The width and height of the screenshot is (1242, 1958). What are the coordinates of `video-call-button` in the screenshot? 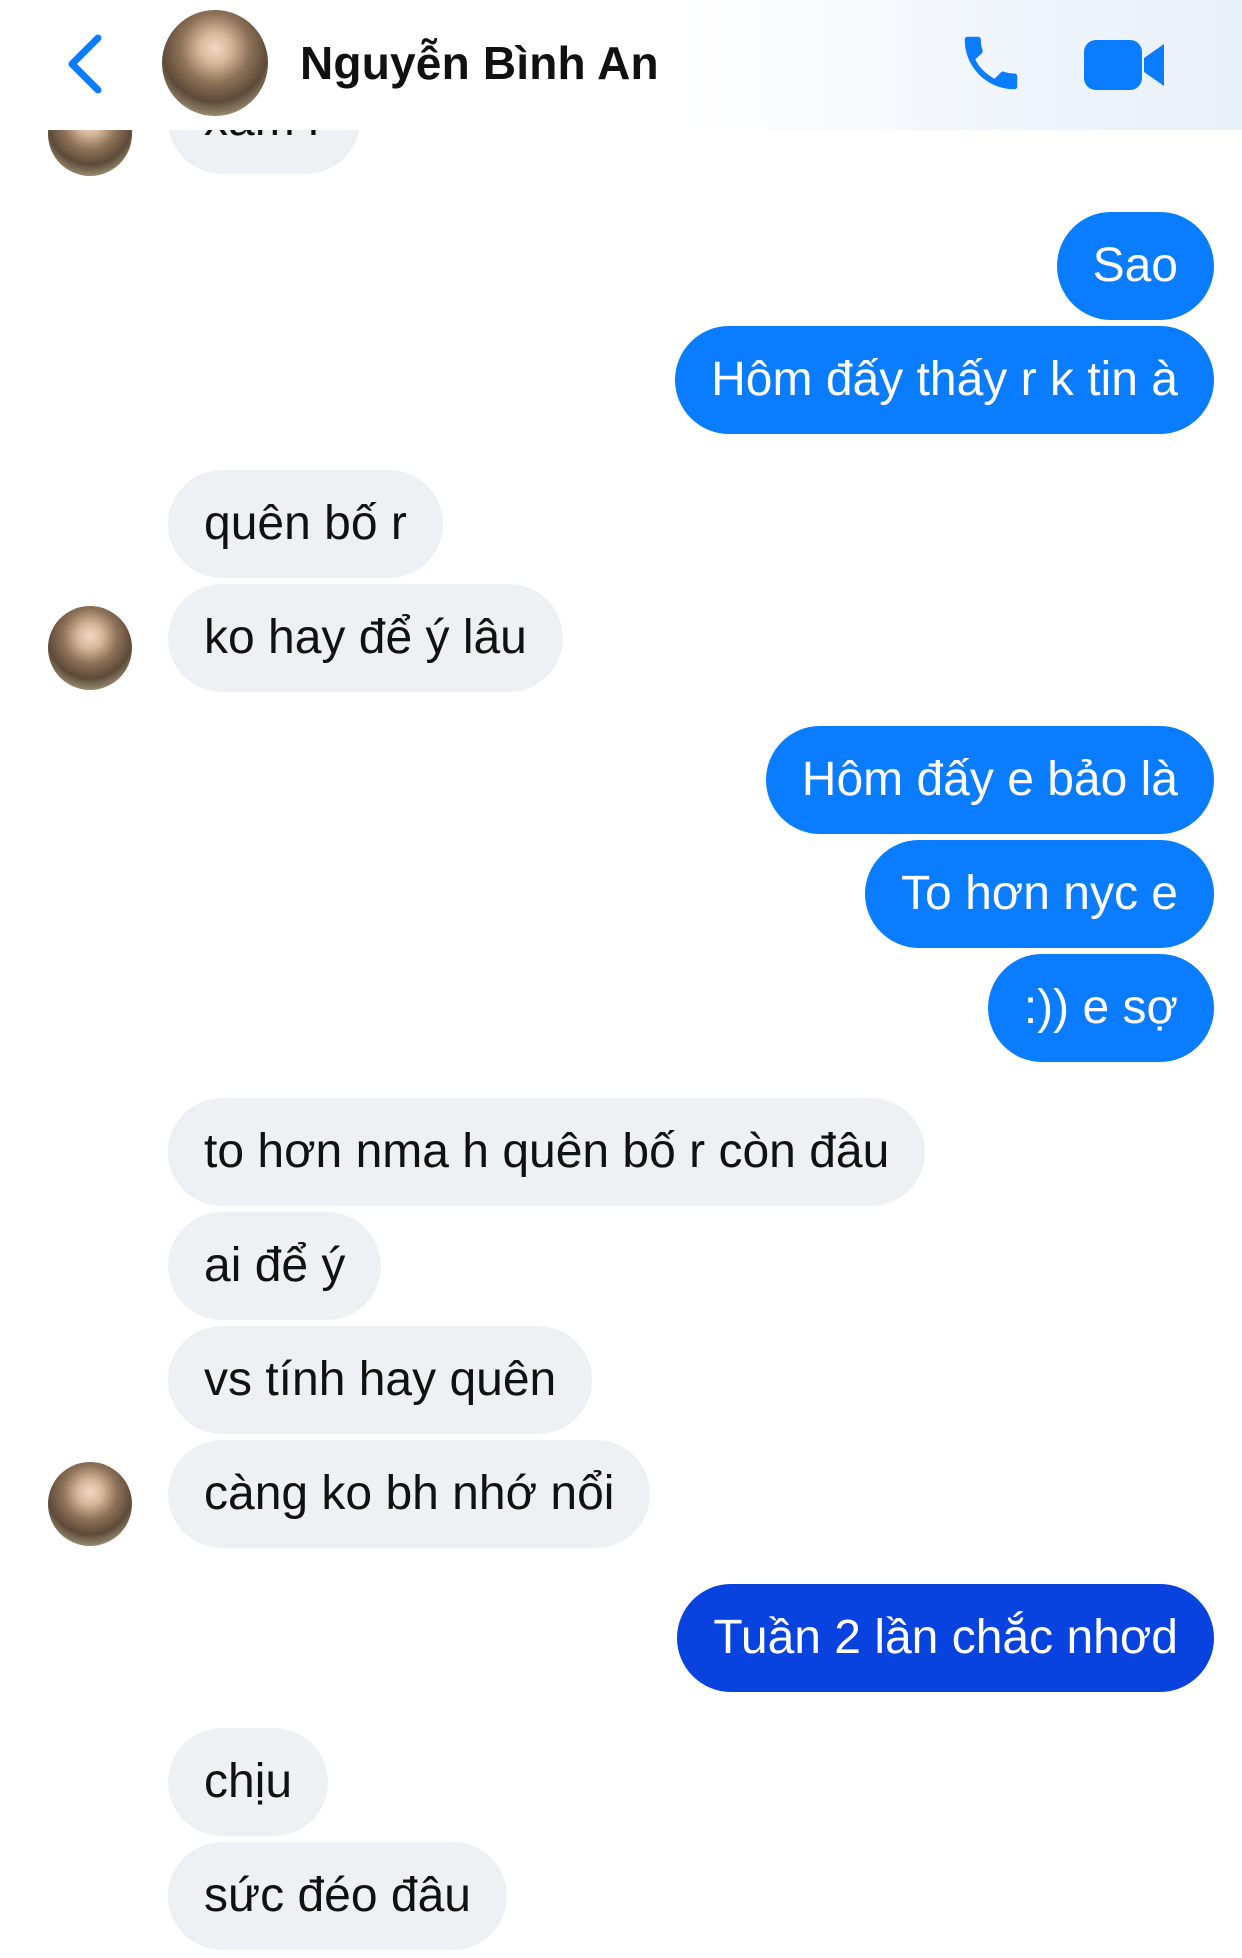 It's located at (1125, 65).